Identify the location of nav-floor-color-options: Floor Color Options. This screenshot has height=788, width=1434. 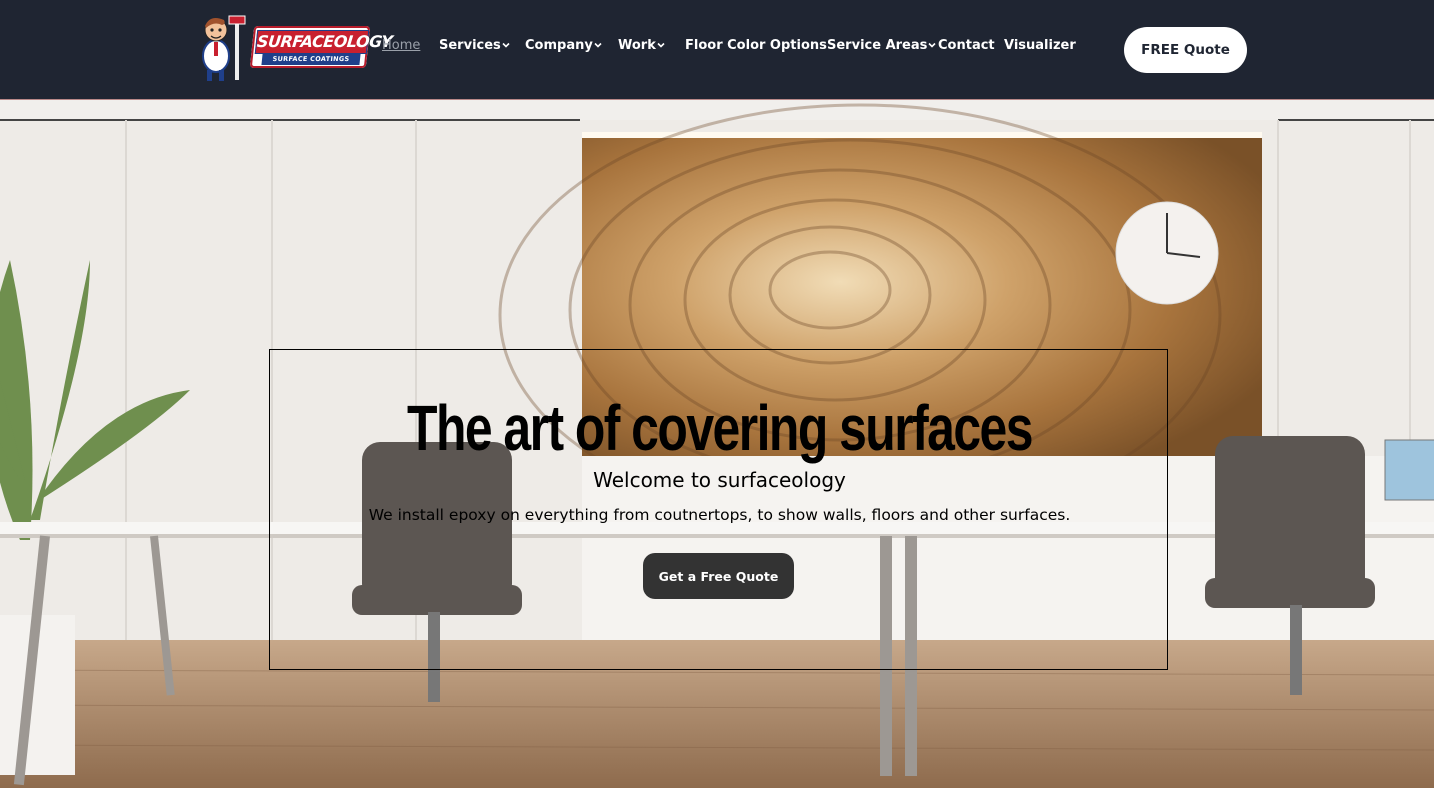
(756, 45).